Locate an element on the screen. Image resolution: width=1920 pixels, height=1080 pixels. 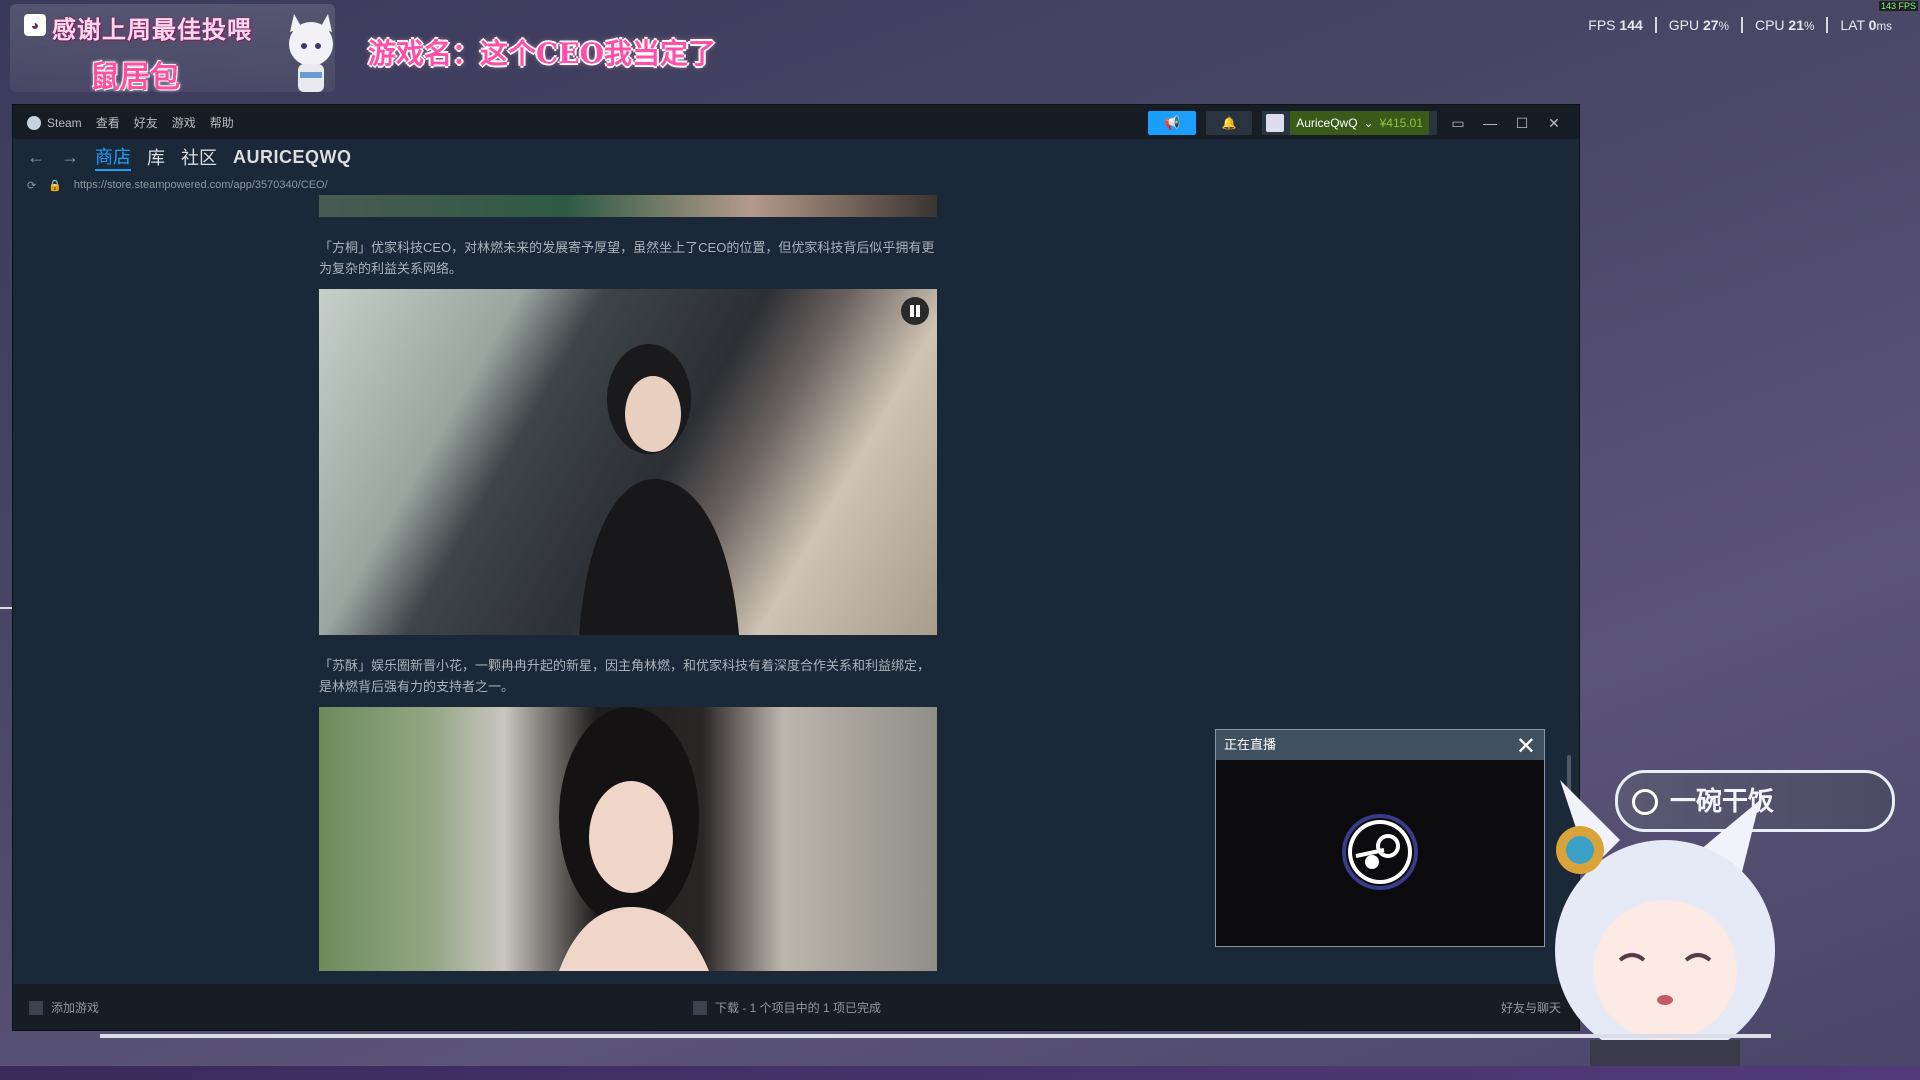
menu-help: 帮助 is located at coordinates (222, 122).